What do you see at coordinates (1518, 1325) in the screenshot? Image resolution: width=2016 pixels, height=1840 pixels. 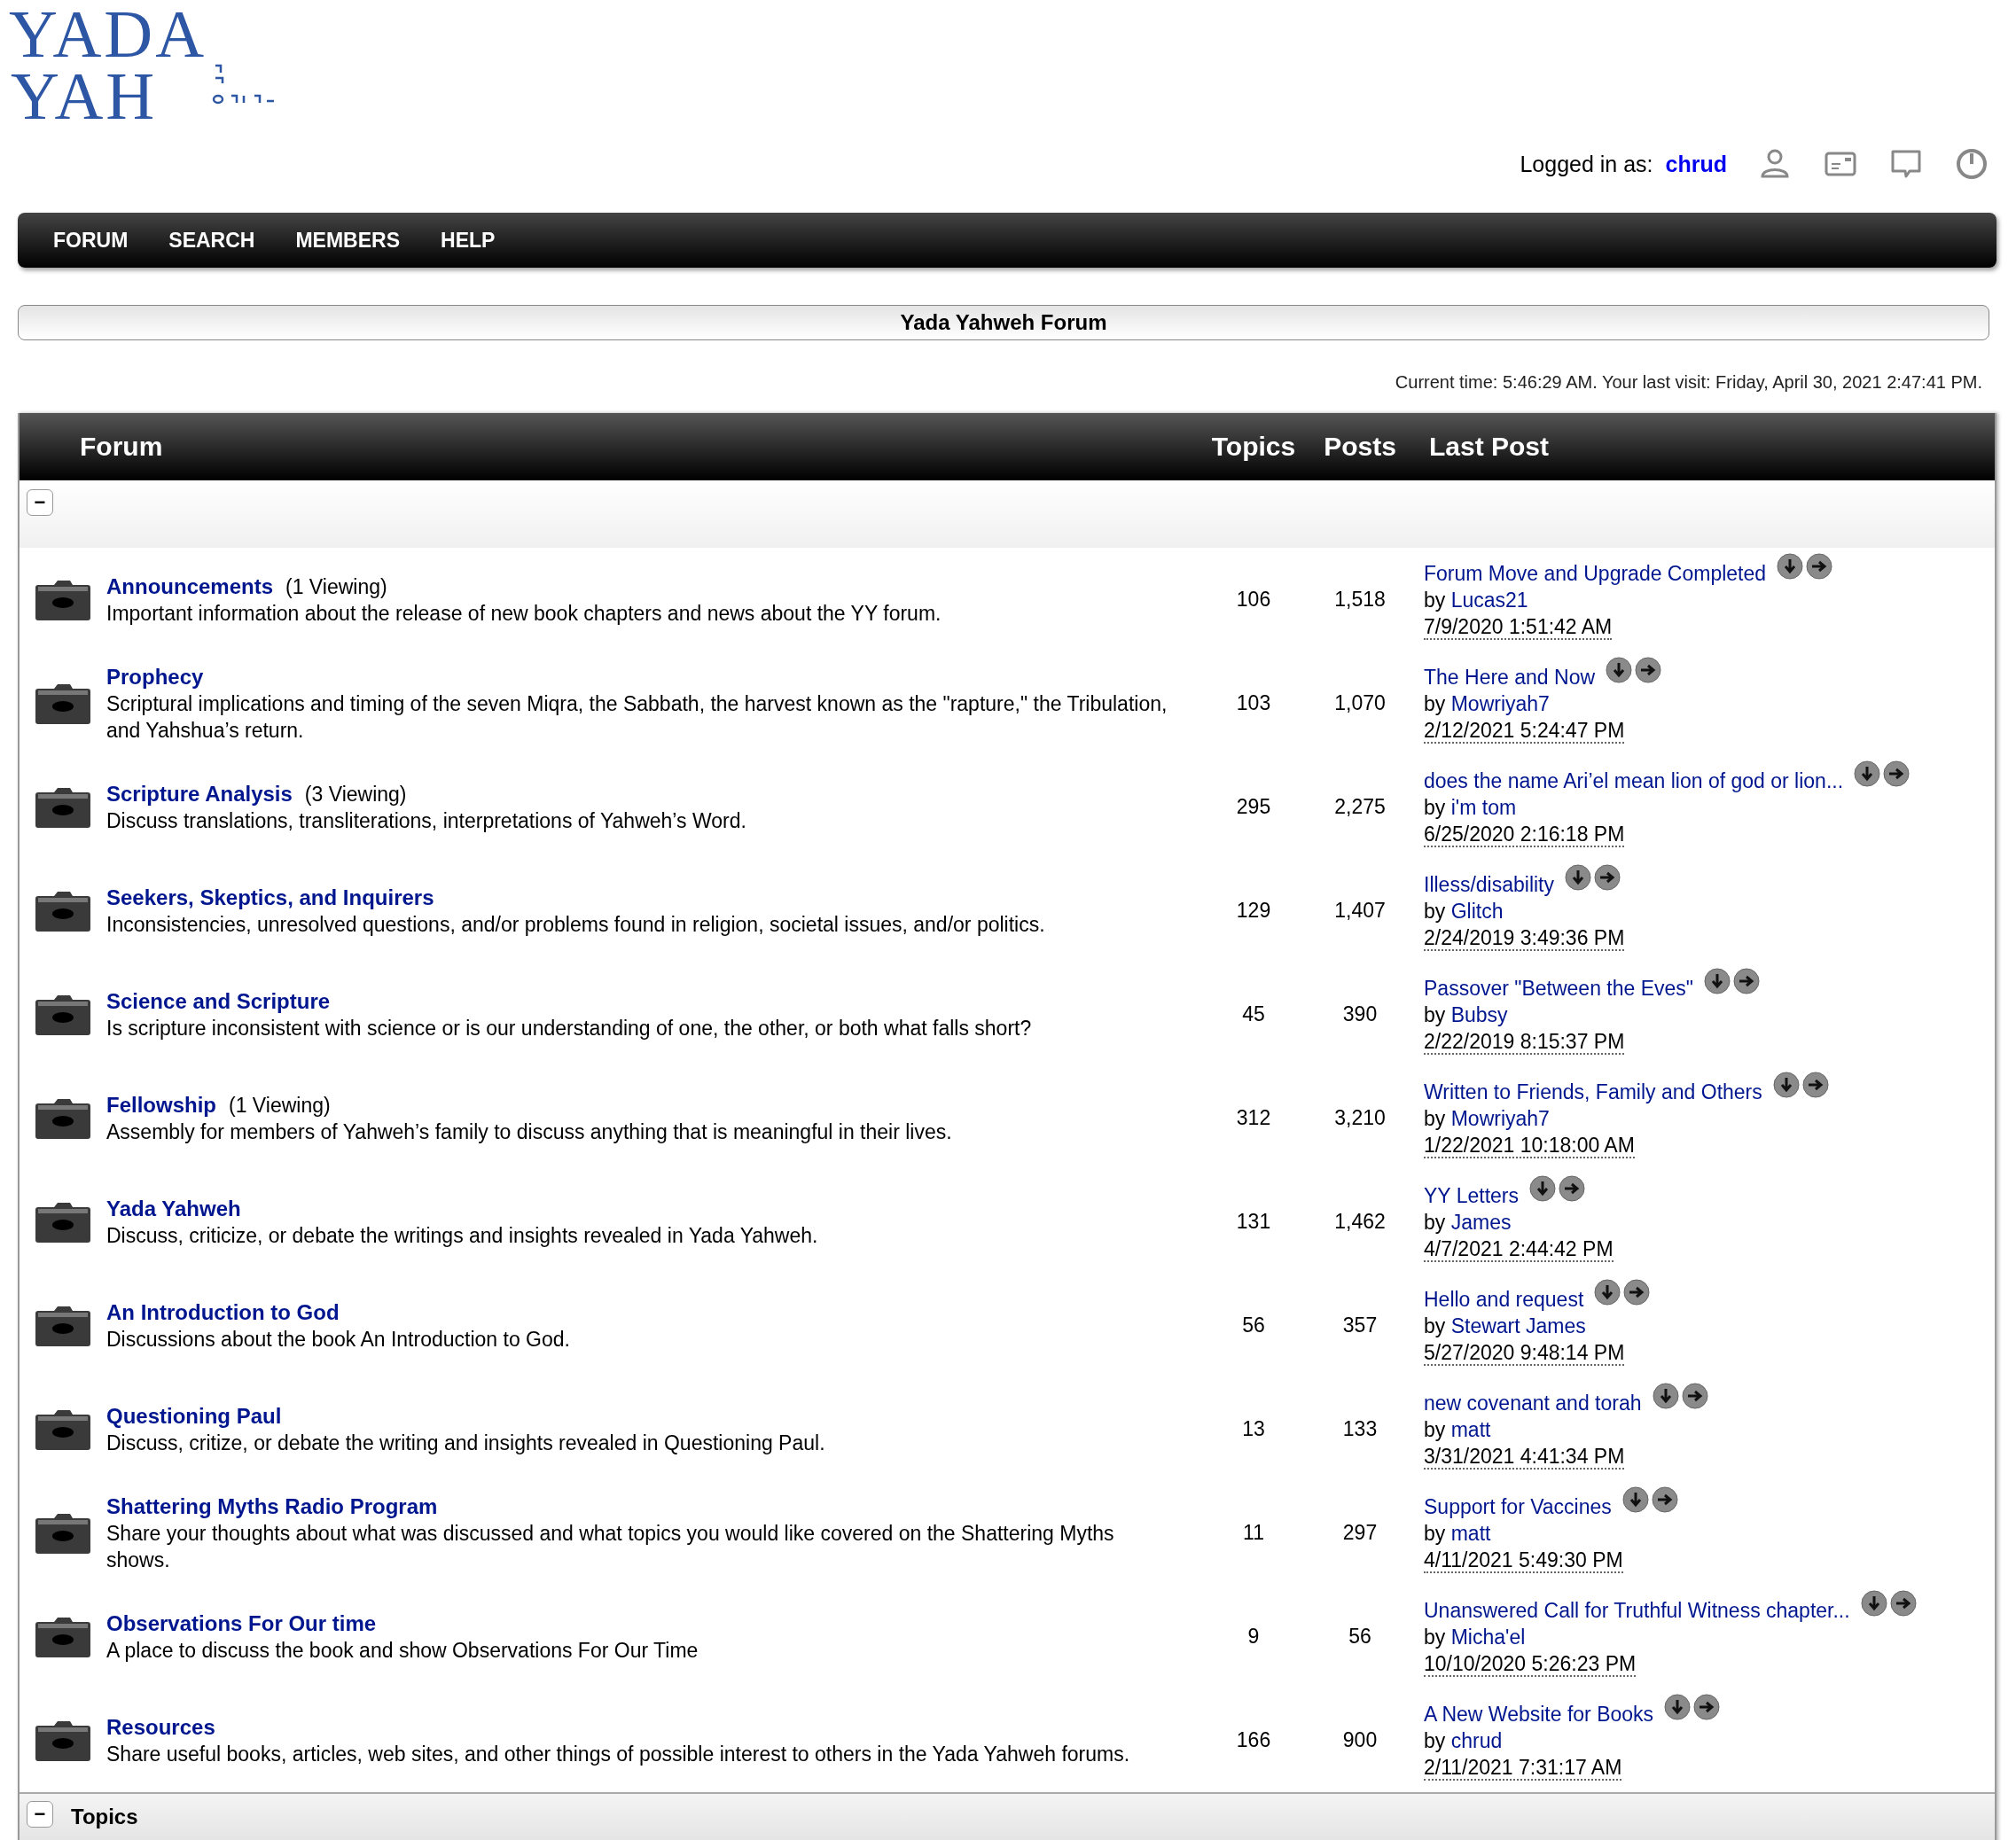 I see `author-link: Stewart James` at bounding box center [1518, 1325].